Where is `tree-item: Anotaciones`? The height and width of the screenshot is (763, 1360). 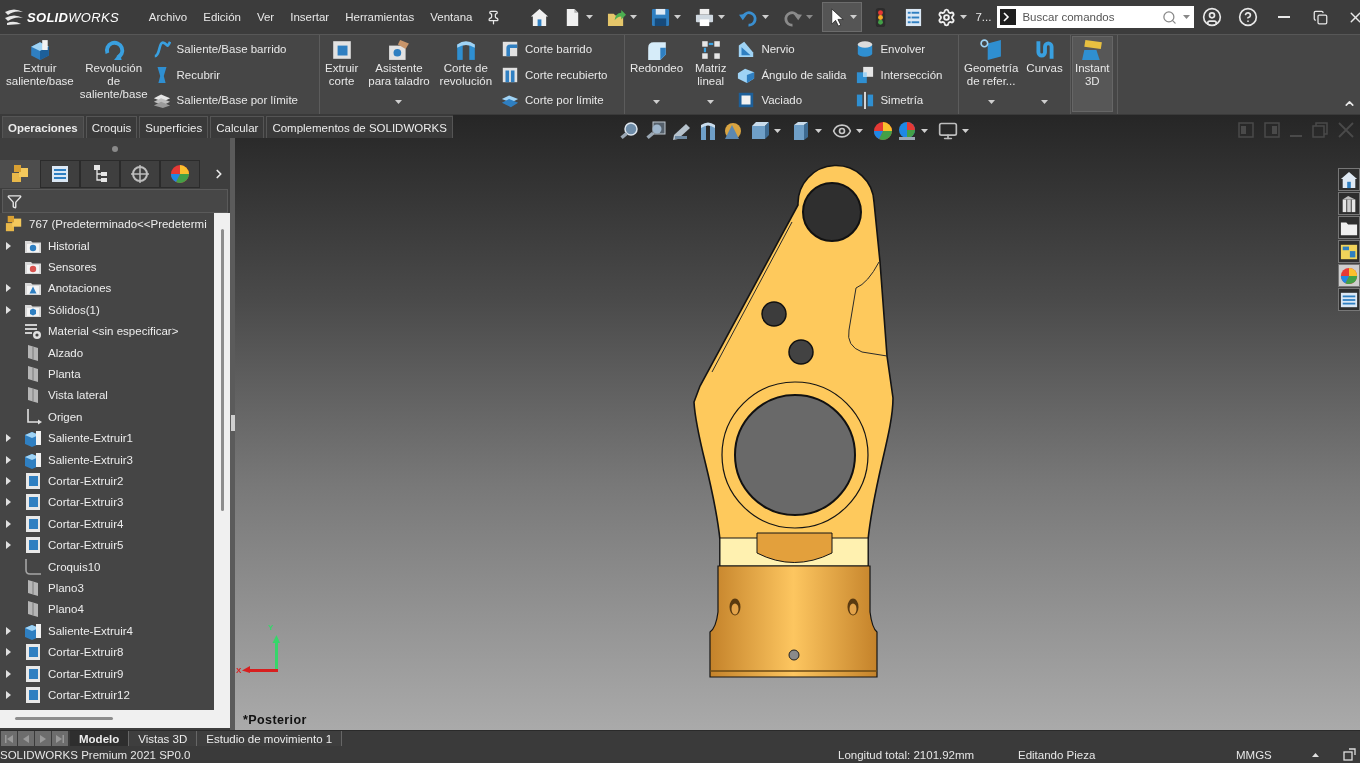
tree-item: Anotaciones is located at coordinates (68, 288).